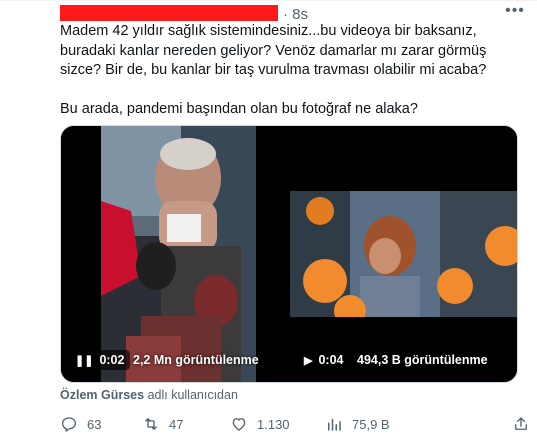 This screenshot has height=448, width=537. What do you see at coordinates (295, 424) in the screenshot?
I see `action-bar: 63 47 1.130 75,9 B` at bounding box center [295, 424].